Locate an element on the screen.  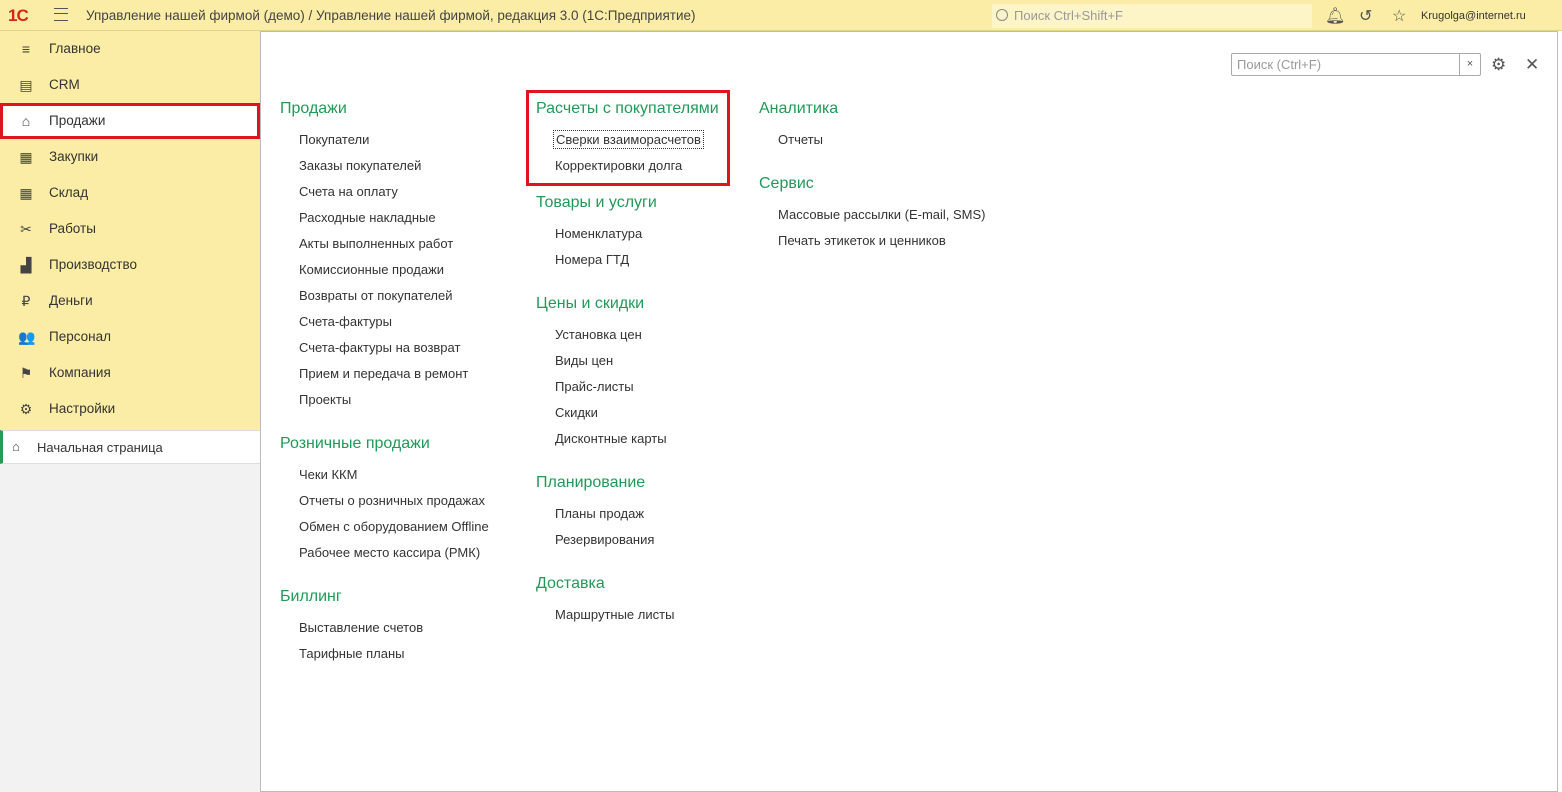
section-icon: ⚑ is located at coordinates (26, 373).